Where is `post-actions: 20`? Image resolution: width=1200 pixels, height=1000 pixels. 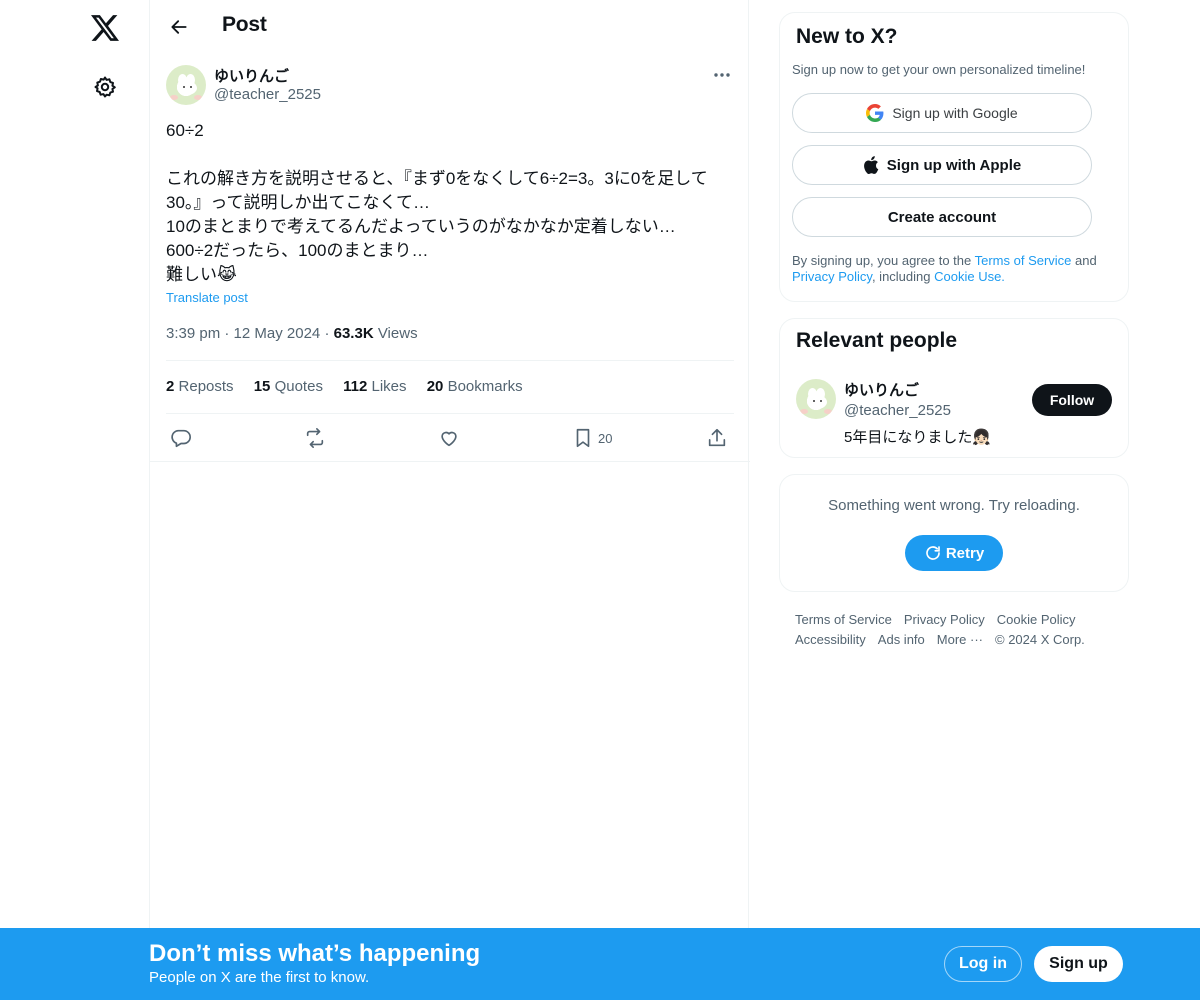
post-actions: 20 is located at coordinates (450, 438).